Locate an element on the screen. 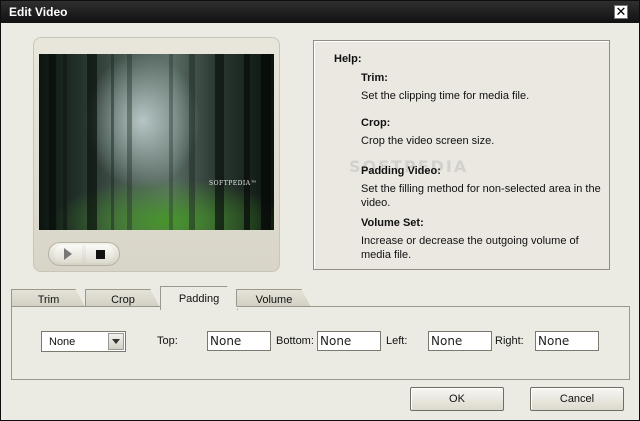 This screenshot has height=421, width=640. stop-button is located at coordinates (100, 254).